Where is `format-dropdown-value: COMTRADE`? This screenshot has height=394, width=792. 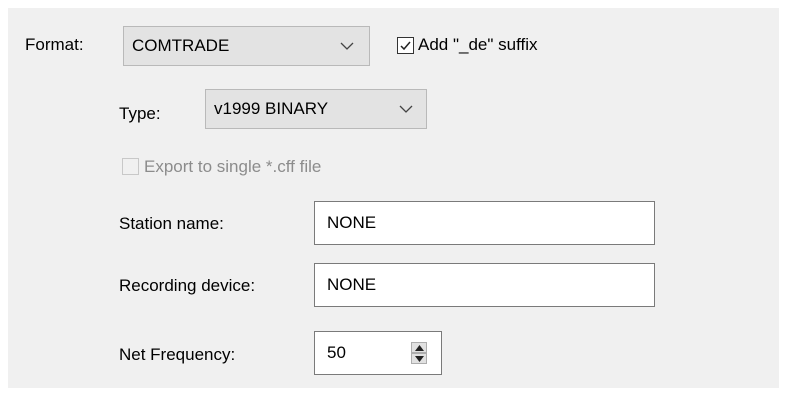
format-dropdown-value: COMTRADE is located at coordinates (181, 45).